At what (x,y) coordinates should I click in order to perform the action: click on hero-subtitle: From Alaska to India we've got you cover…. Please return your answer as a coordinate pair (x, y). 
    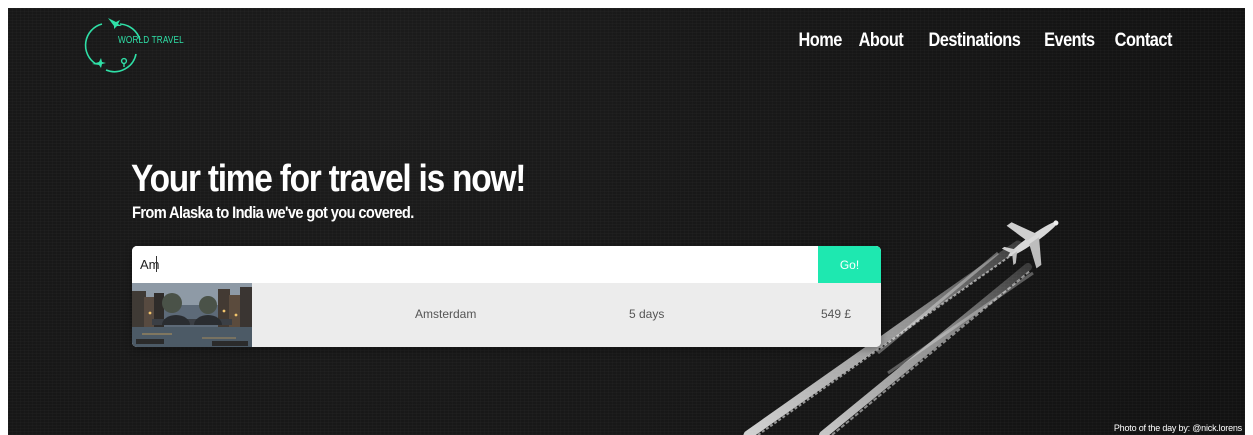
    Looking at the image, I should click on (273, 212).